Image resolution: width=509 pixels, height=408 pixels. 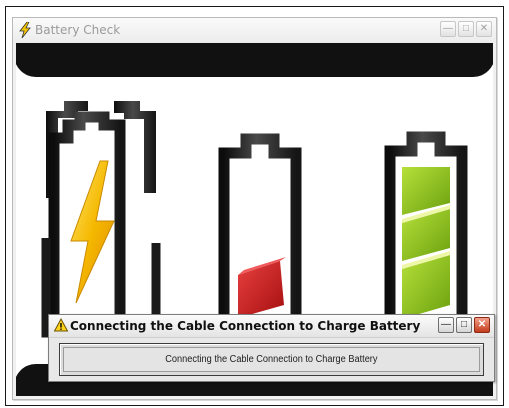 I want to click on dialog-close-button: ✕, so click(x=482, y=325).